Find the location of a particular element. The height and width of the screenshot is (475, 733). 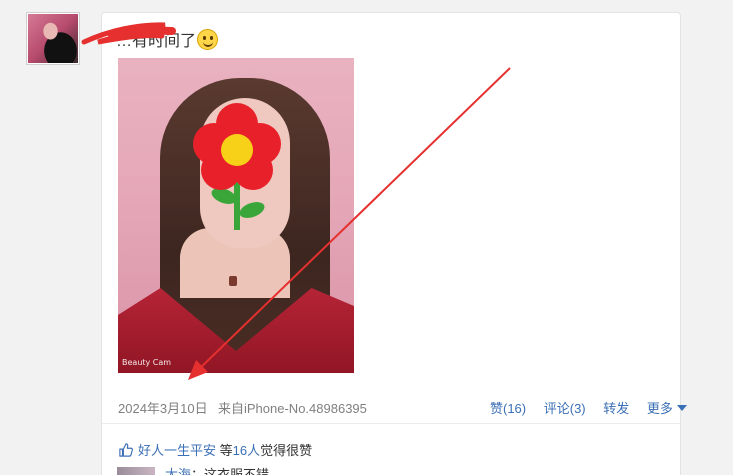

photo-pendant is located at coordinates (233, 281).